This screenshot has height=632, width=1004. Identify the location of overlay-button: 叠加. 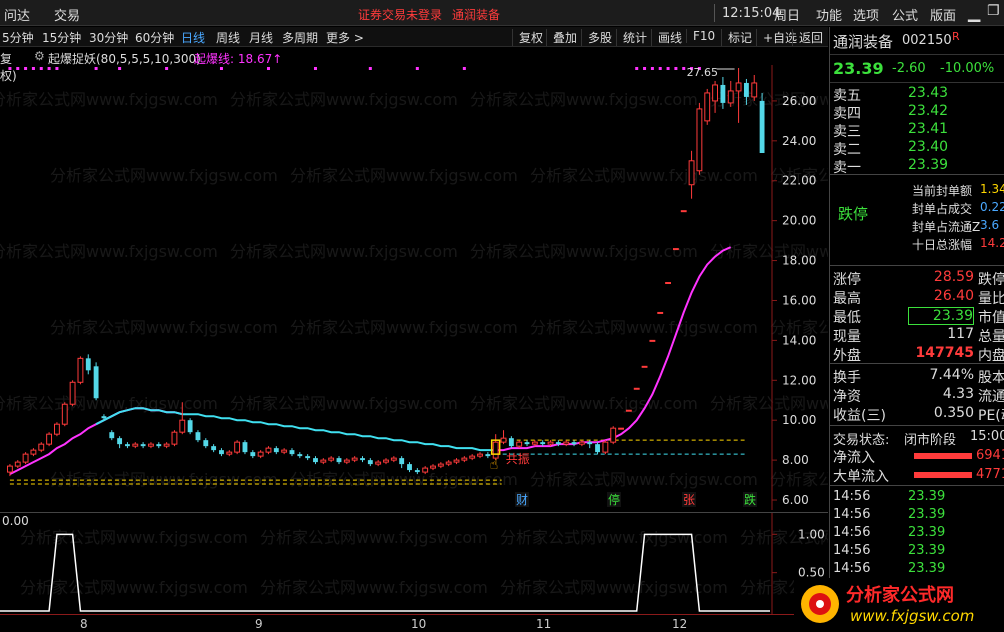
(561, 37).